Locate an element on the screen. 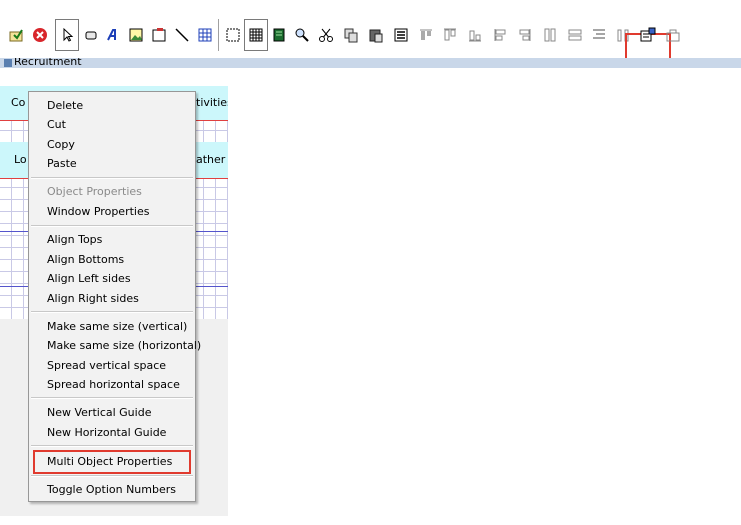  align-tops-icon is located at coordinates (426, 35).